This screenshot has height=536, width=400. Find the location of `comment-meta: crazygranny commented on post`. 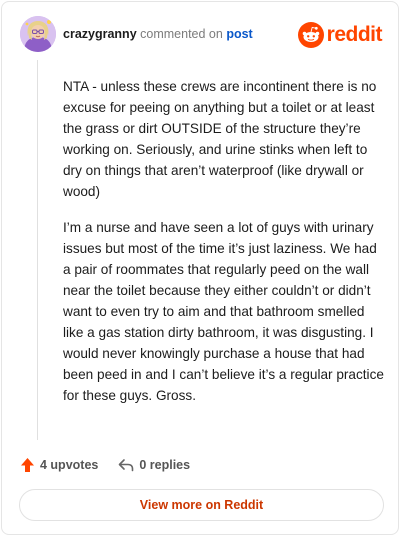

comment-meta: crazygranny commented on post is located at coordinates (158, 34).